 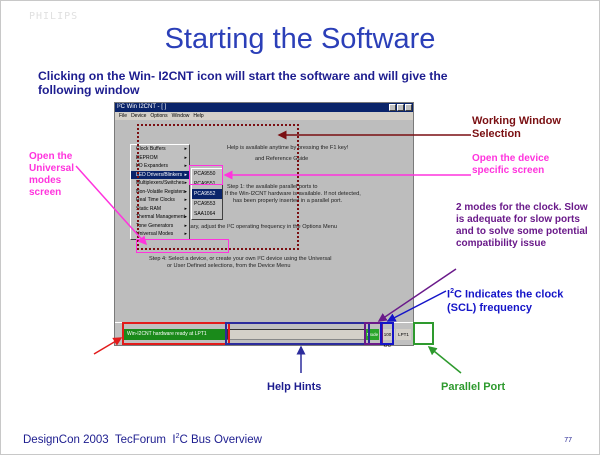 What do you see at coordinates (142, 439) in the screenshot?
I see `footer: DesignCon 2003 TecForum I2C Bus Overview` at bounding box center [142, 439].